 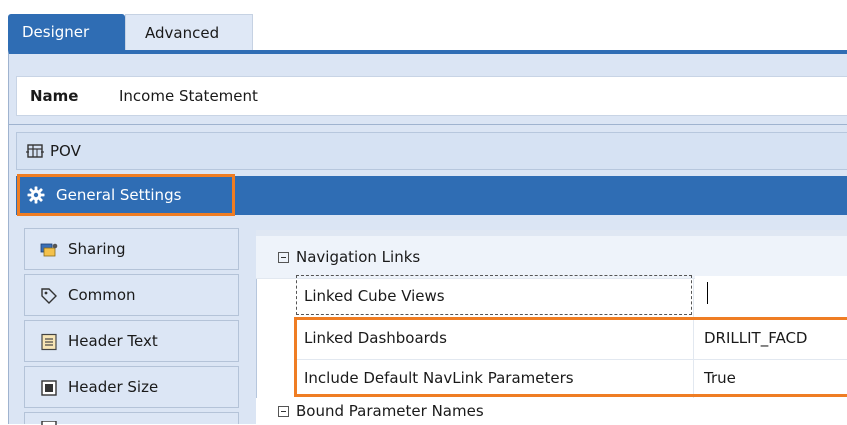 I want to click on nav-item-common: Common, so click(x=131, y=295).